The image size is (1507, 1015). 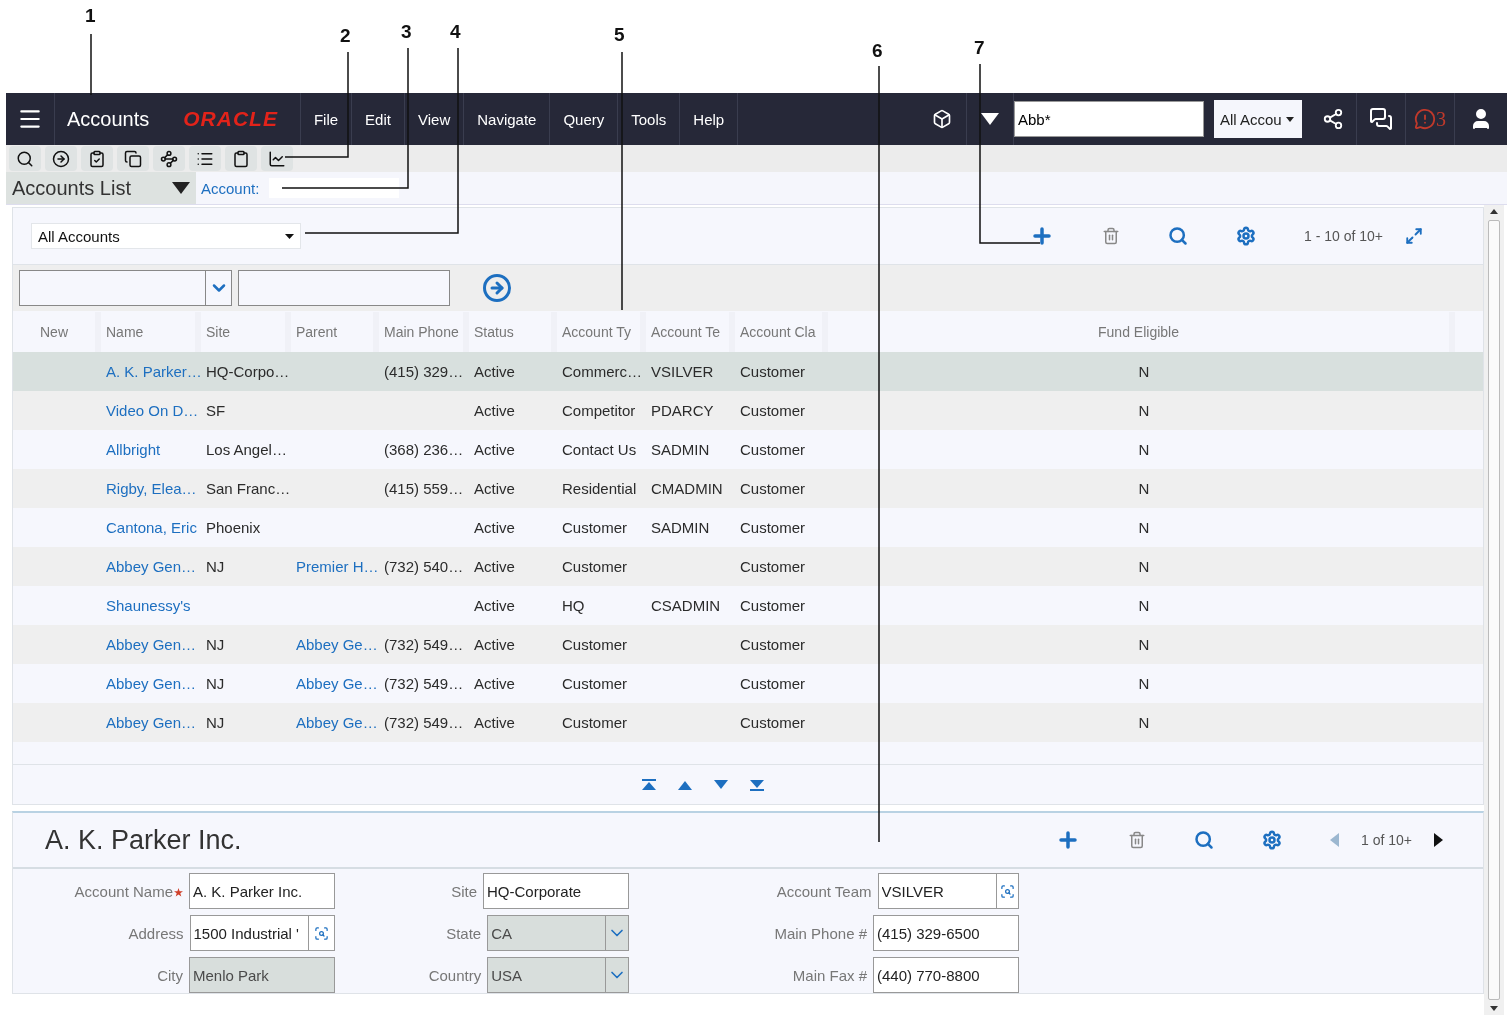 I want to click on arrow-circle-icon, so click(x=61, y=158).